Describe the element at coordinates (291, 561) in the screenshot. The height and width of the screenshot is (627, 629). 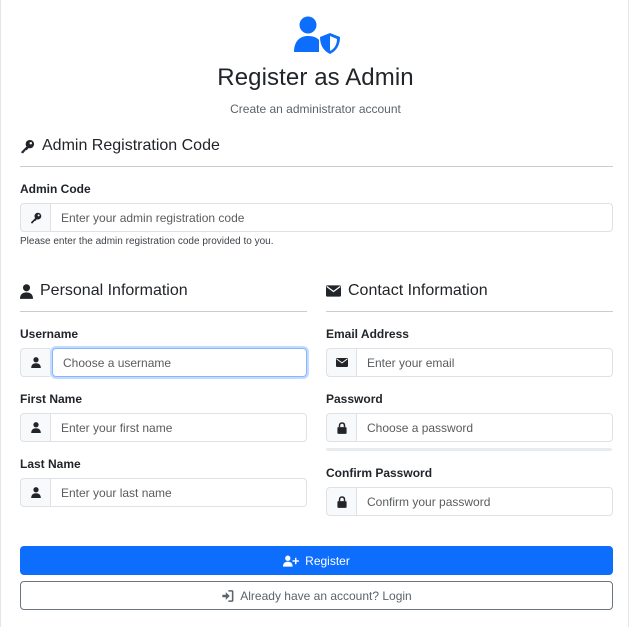
I see `user-plus-icon` at that location.